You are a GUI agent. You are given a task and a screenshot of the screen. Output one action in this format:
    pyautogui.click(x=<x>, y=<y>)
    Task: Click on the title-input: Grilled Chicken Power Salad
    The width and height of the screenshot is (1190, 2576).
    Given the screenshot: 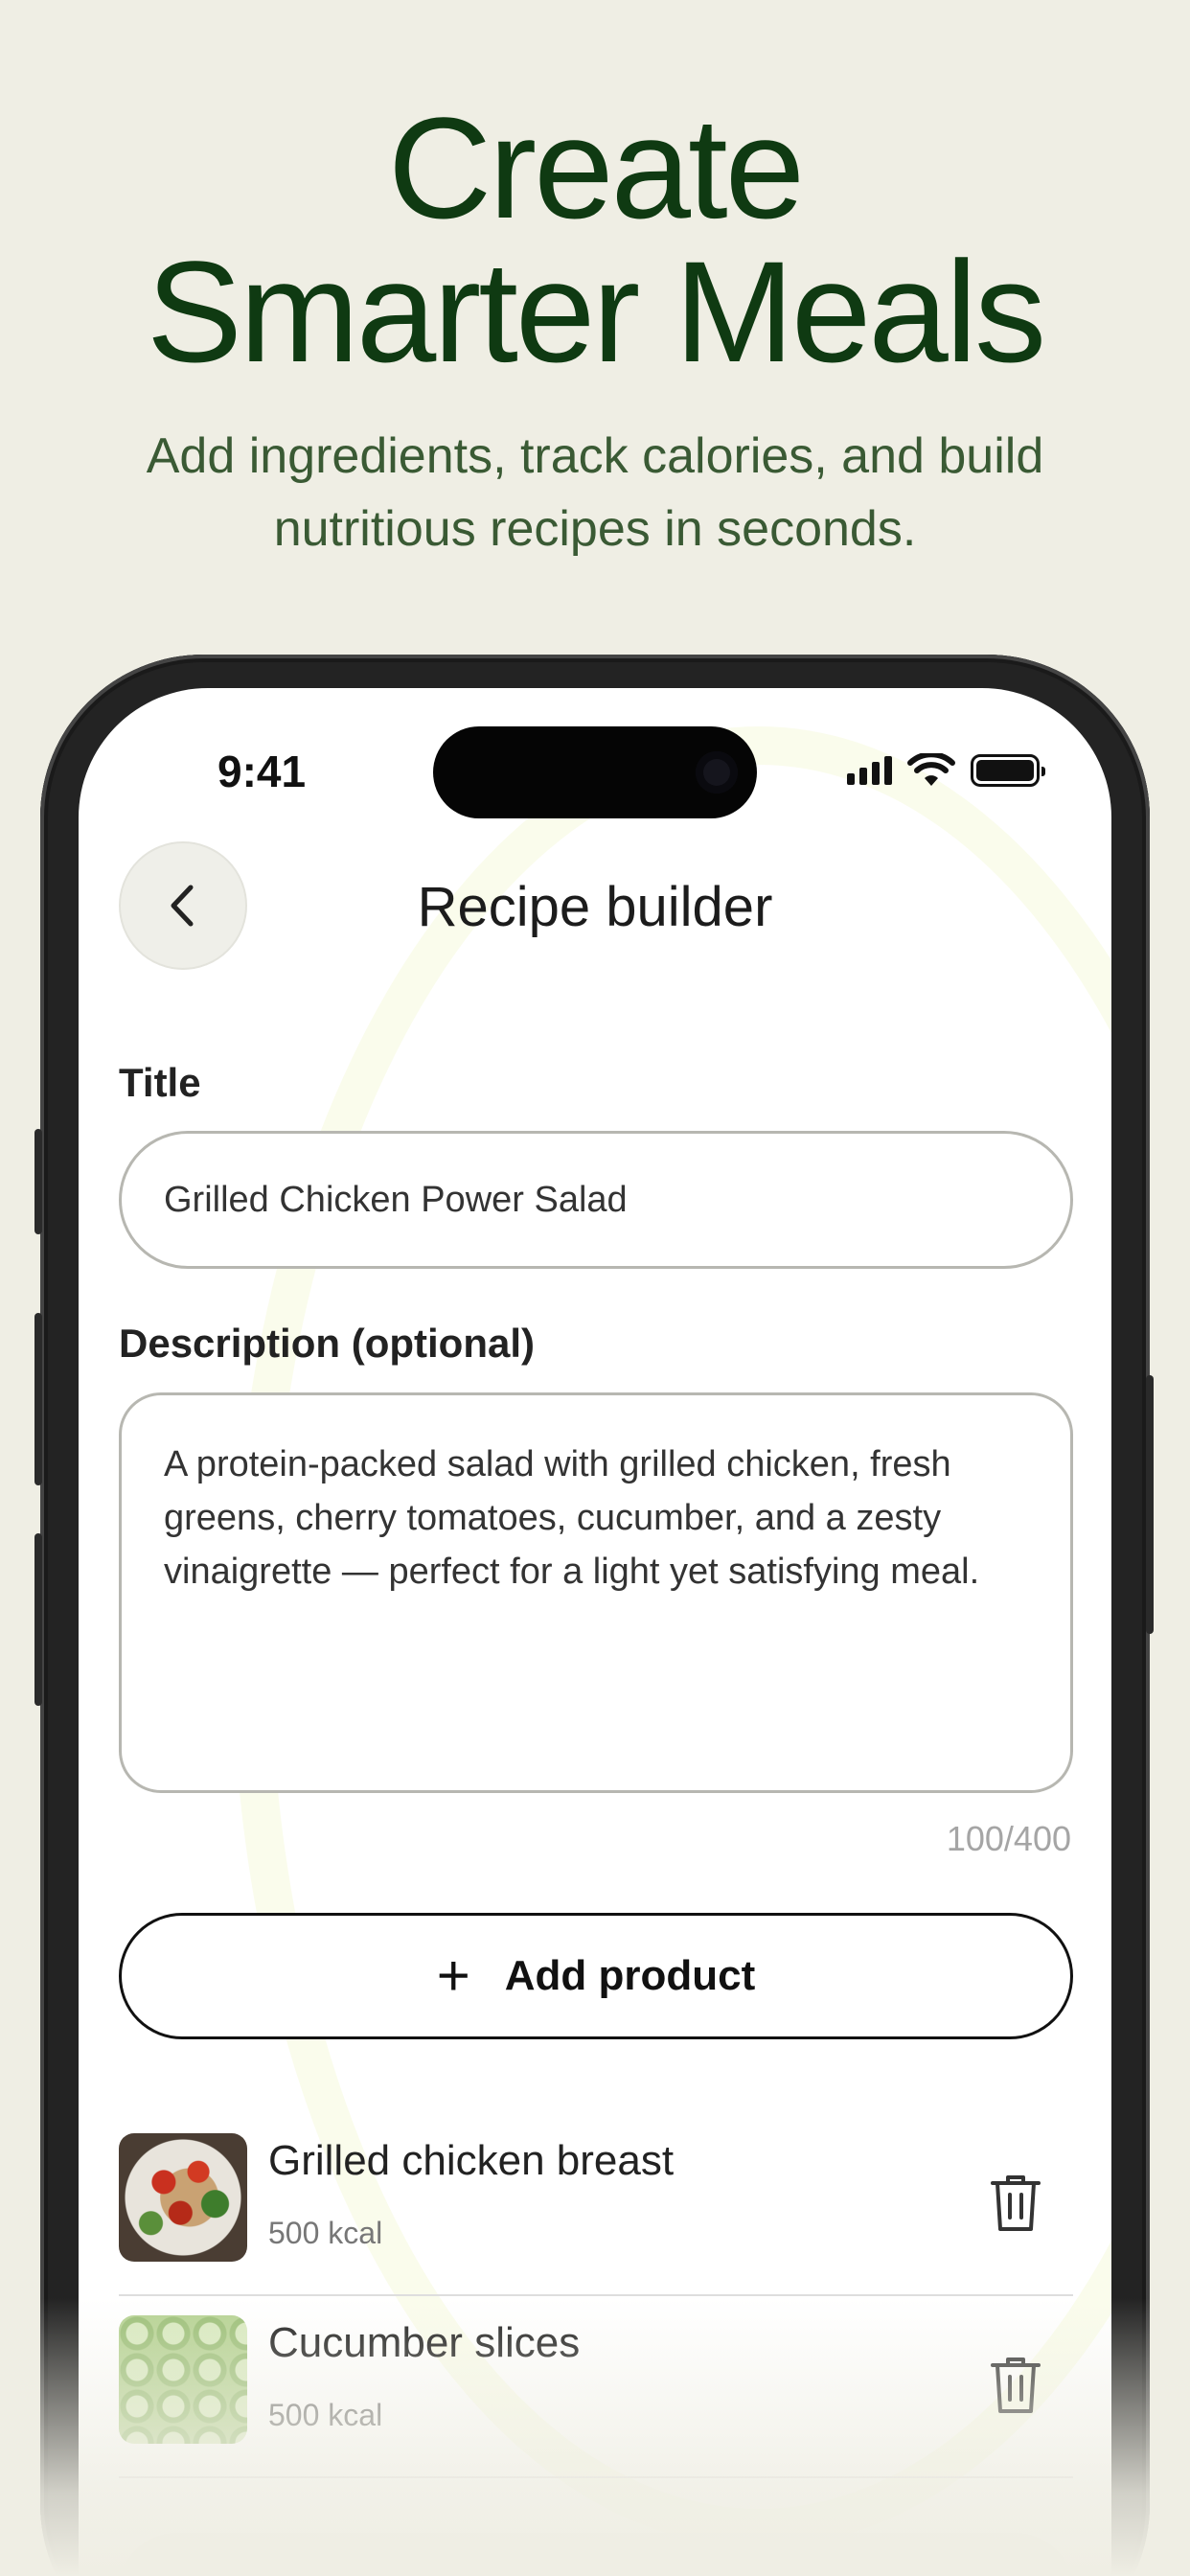 What is the action you would take?
    pyautogui.click(x=596, y=1200)
    